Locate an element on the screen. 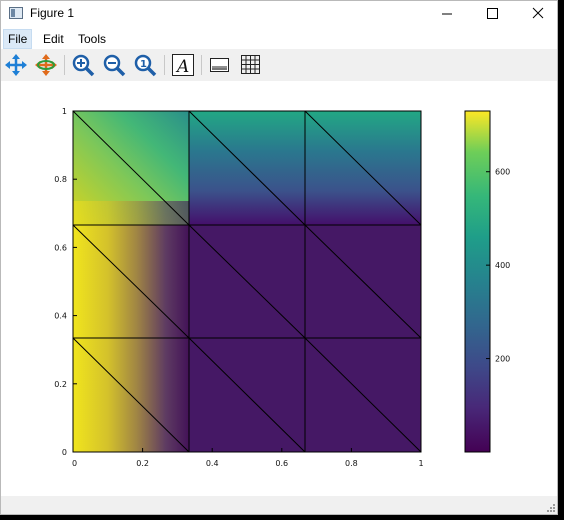 Image resolution: width=564 pixels, height=520 pixels. minimize-icon is located at coordinates (447, 14).